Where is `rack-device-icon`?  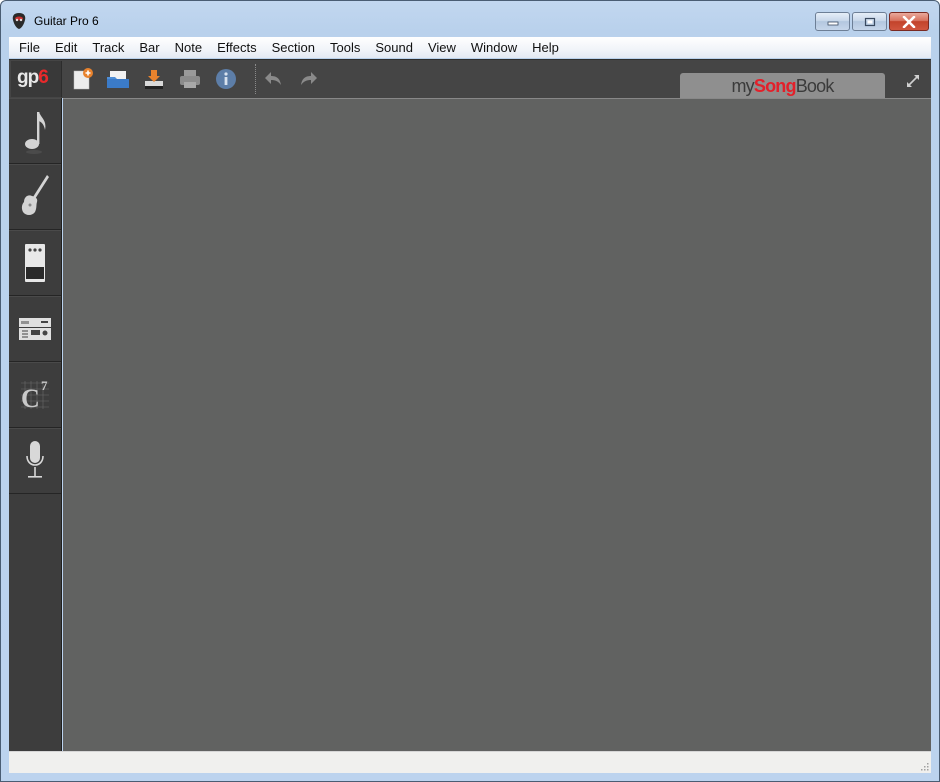 rack-device-icon is located at coordinates (35, 329).